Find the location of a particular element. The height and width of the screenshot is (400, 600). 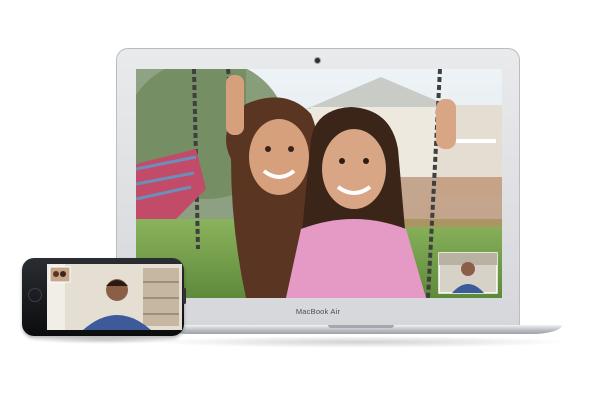

facetime-phone-screen is located at coordinates (114, 297).